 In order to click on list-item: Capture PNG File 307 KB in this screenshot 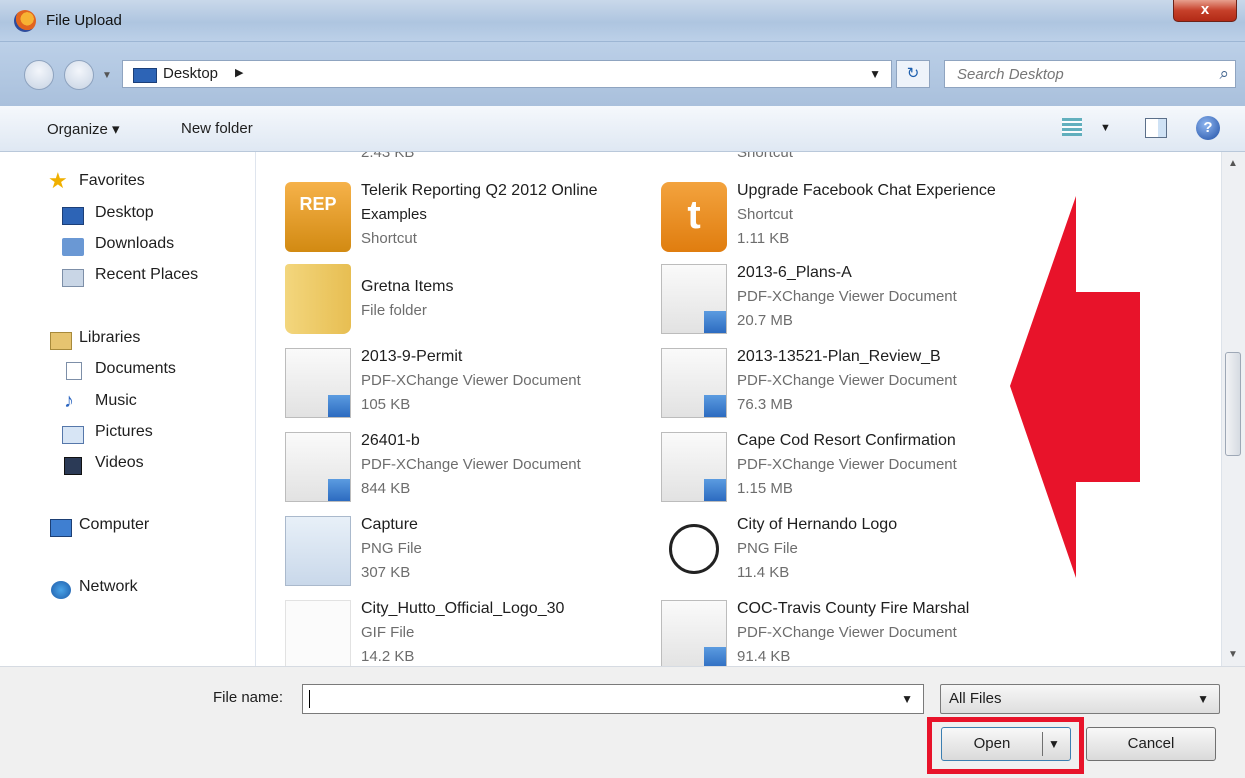, I will do `click(475, 555)`.